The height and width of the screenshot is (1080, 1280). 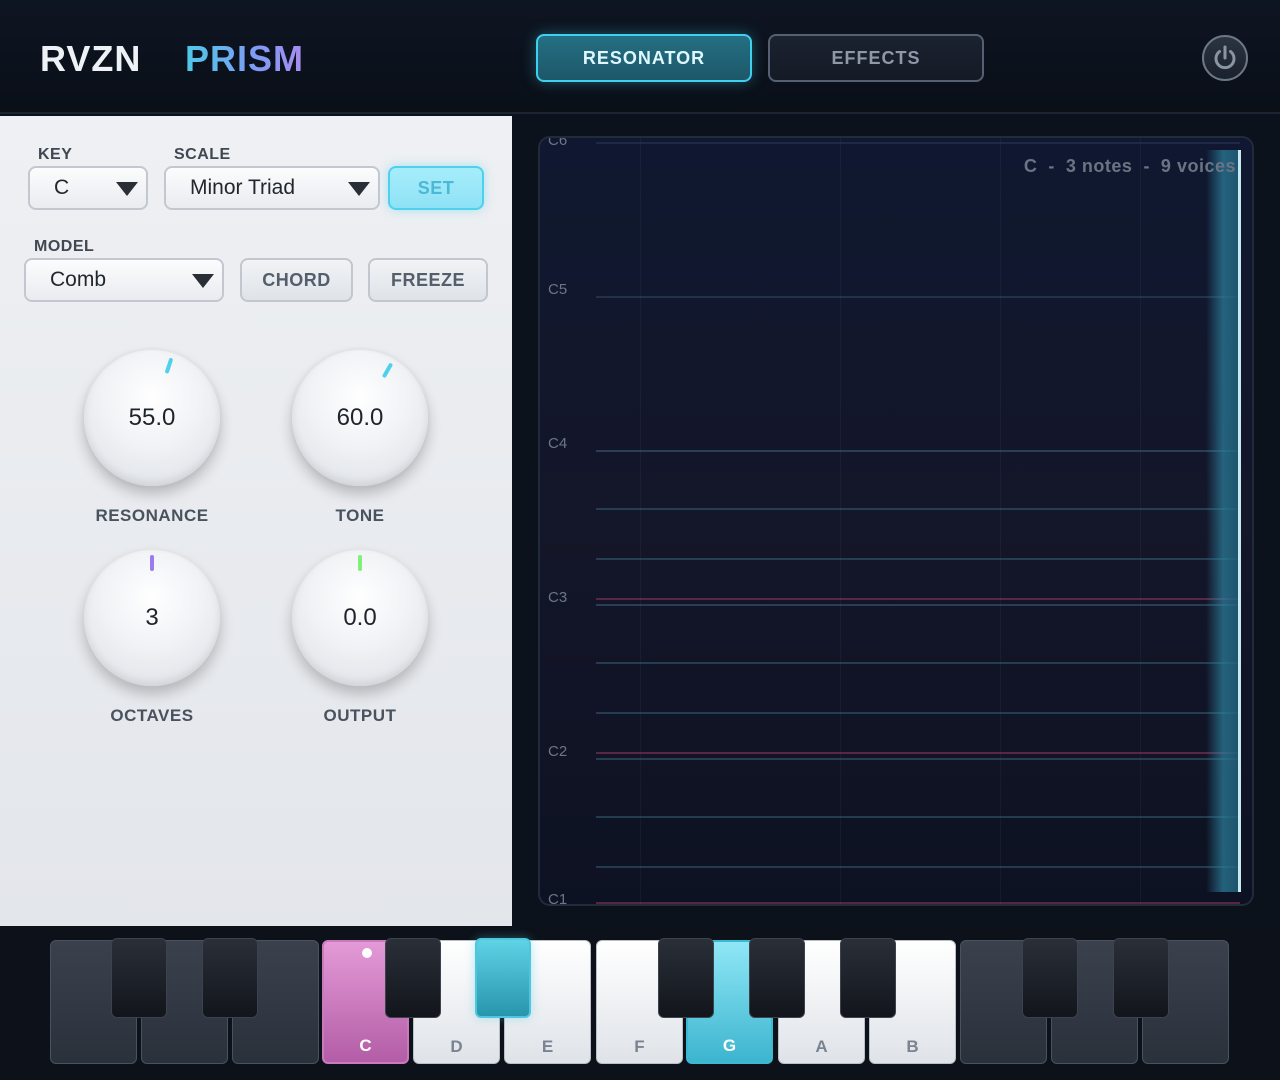 I want to click on set-button: SET, so click(x=436, y=188).